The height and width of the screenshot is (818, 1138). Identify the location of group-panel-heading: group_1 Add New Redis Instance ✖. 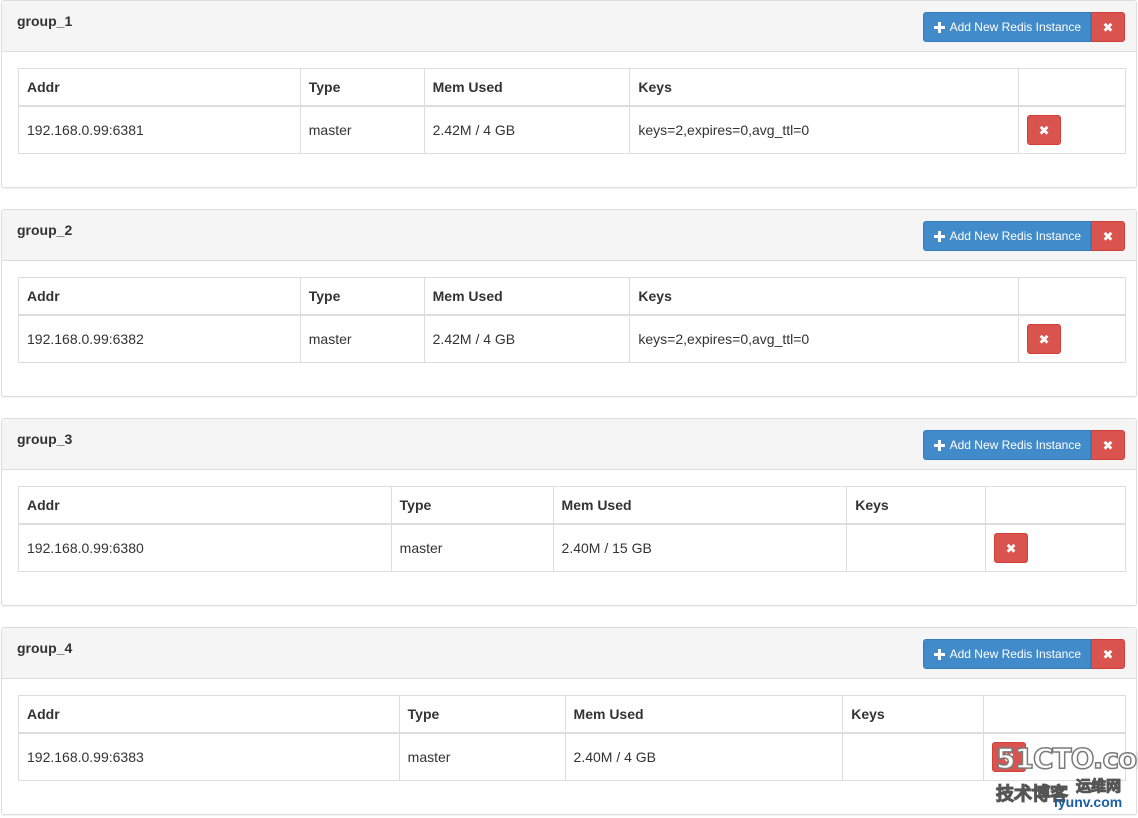
(569, 26).